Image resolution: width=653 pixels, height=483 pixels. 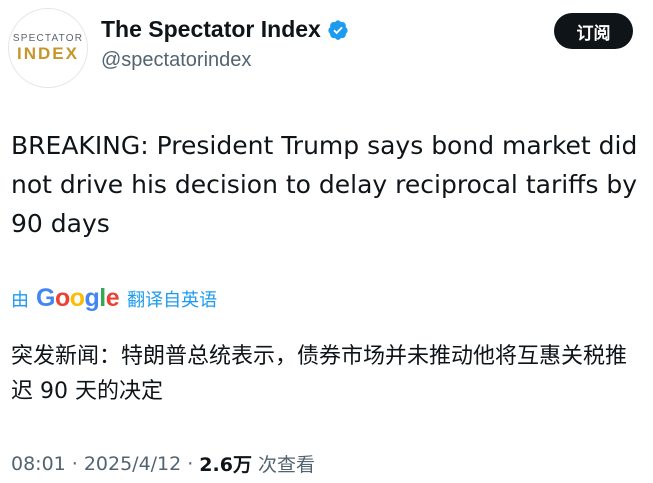 I want to click on avatar: SPECTATOR INDEX, so click(x=48, y=48).